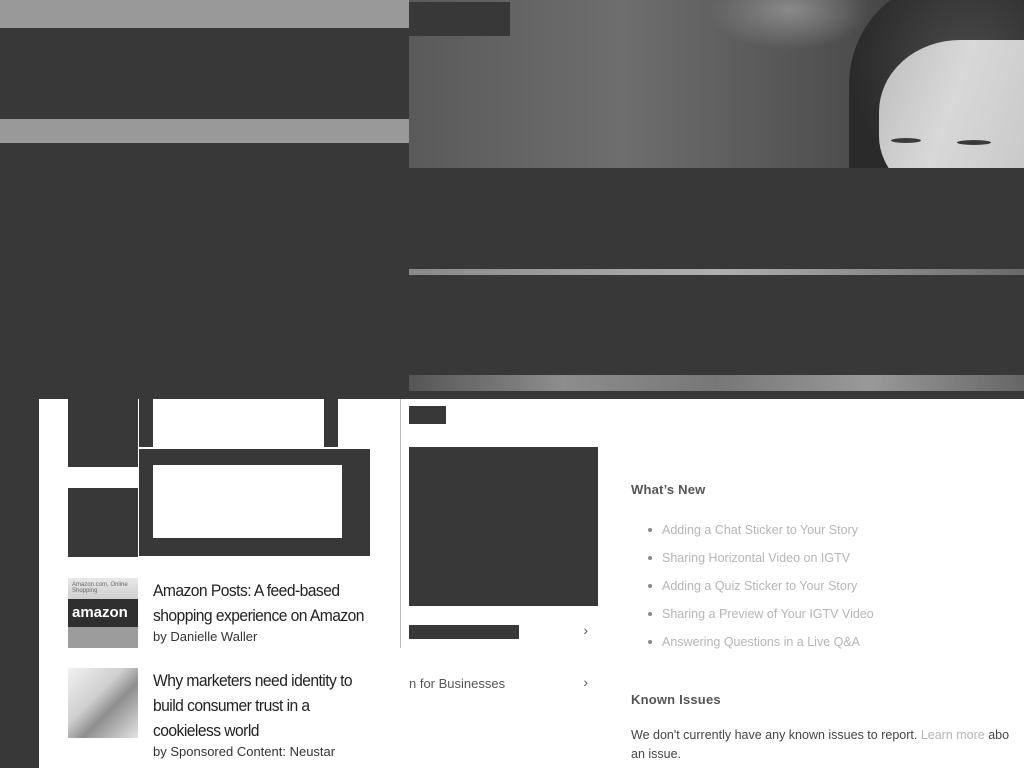 This screenshot has height=768, width=1024. Describe the element at coordinates (204, 131) in the screenshot. I see `secondary-gray-band` at that location.